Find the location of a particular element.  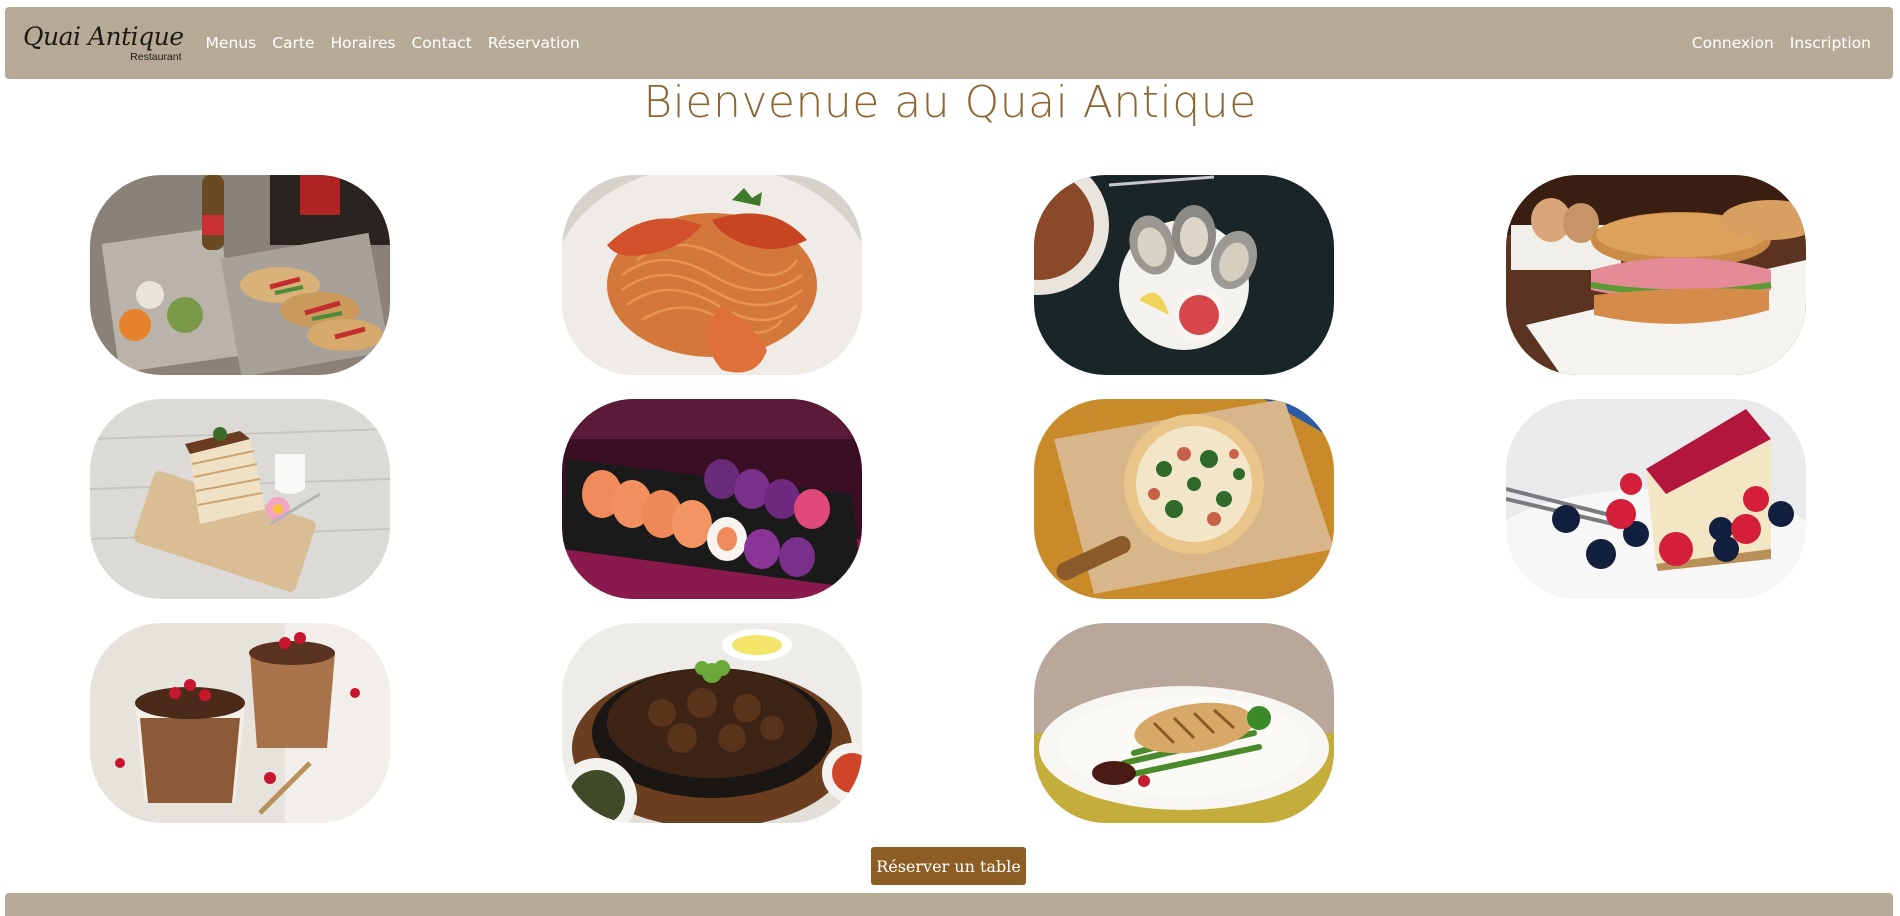

footer is located at coordinates (949, 904).